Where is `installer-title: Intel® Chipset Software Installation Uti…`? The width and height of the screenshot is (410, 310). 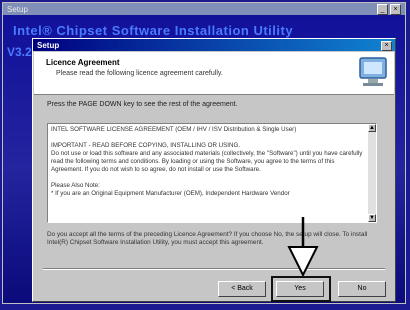
installer-title: Intel® Chipset Software Installation Uti… is located at coordinates (153, 30).